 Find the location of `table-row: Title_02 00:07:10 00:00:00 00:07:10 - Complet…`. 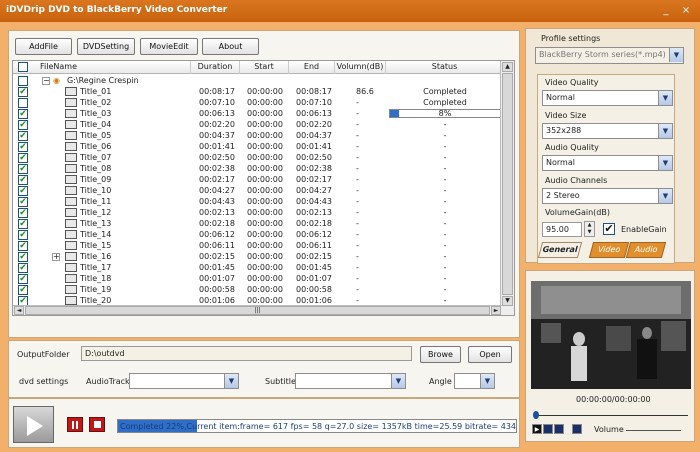

table-row: Title_02 00:07:10 00:00:00 00:07:10 - Complet… is located at coordinates (257, 102).